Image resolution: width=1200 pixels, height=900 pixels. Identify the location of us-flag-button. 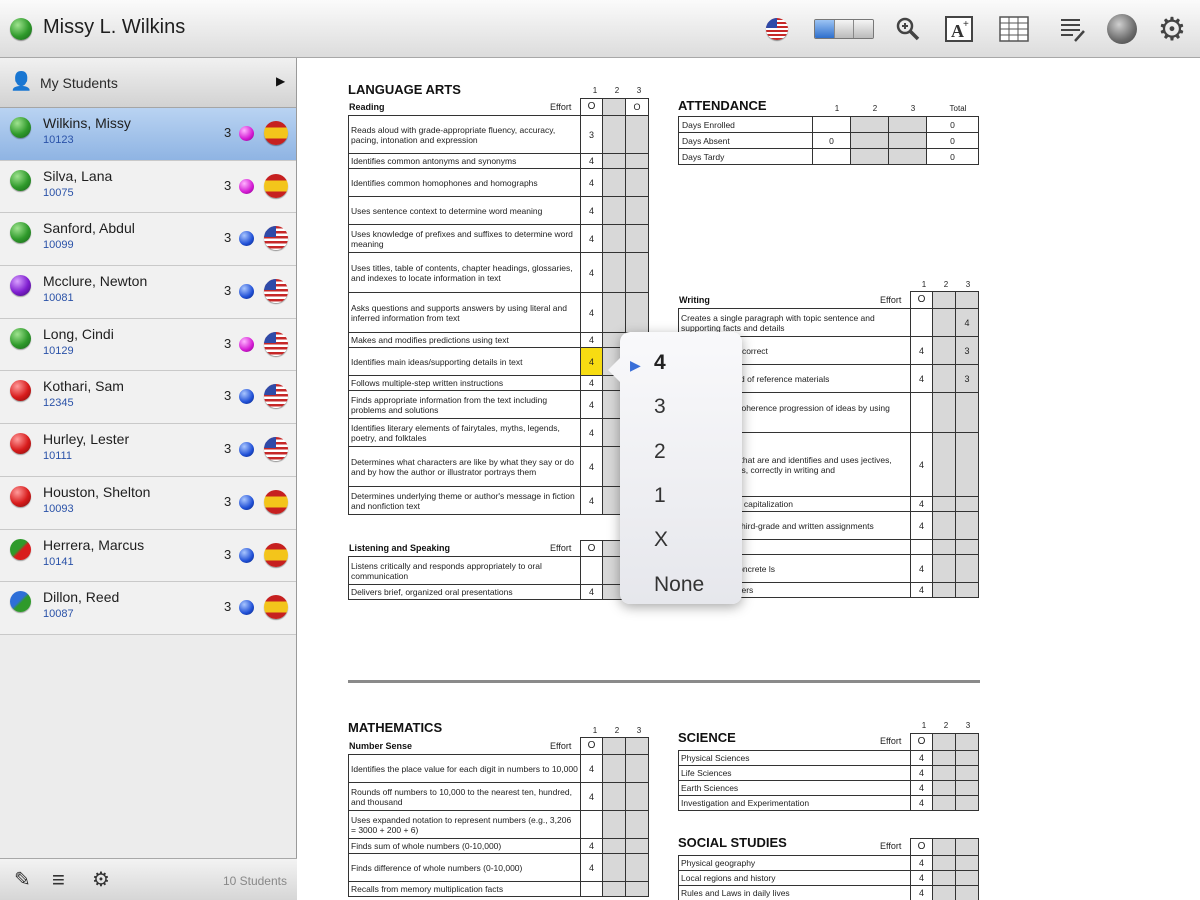
(777, 29).